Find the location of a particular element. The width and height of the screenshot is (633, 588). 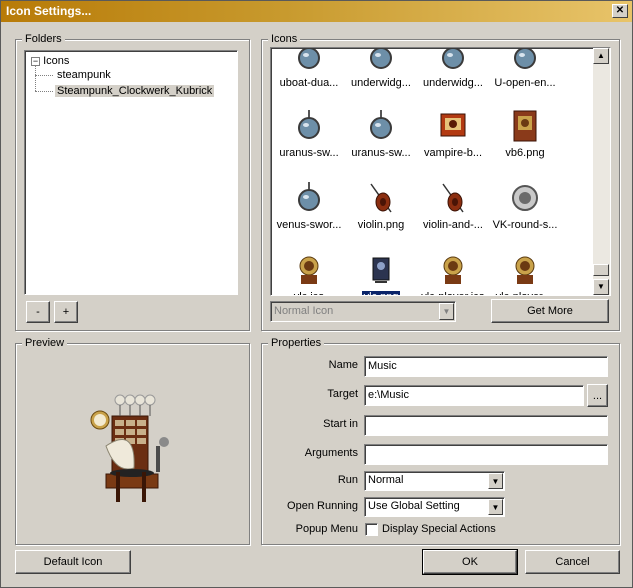

tree-node-steampunk-clockwerk: Steampunk_Clockwerk_Kubrick is located at coordinates (135, 91).